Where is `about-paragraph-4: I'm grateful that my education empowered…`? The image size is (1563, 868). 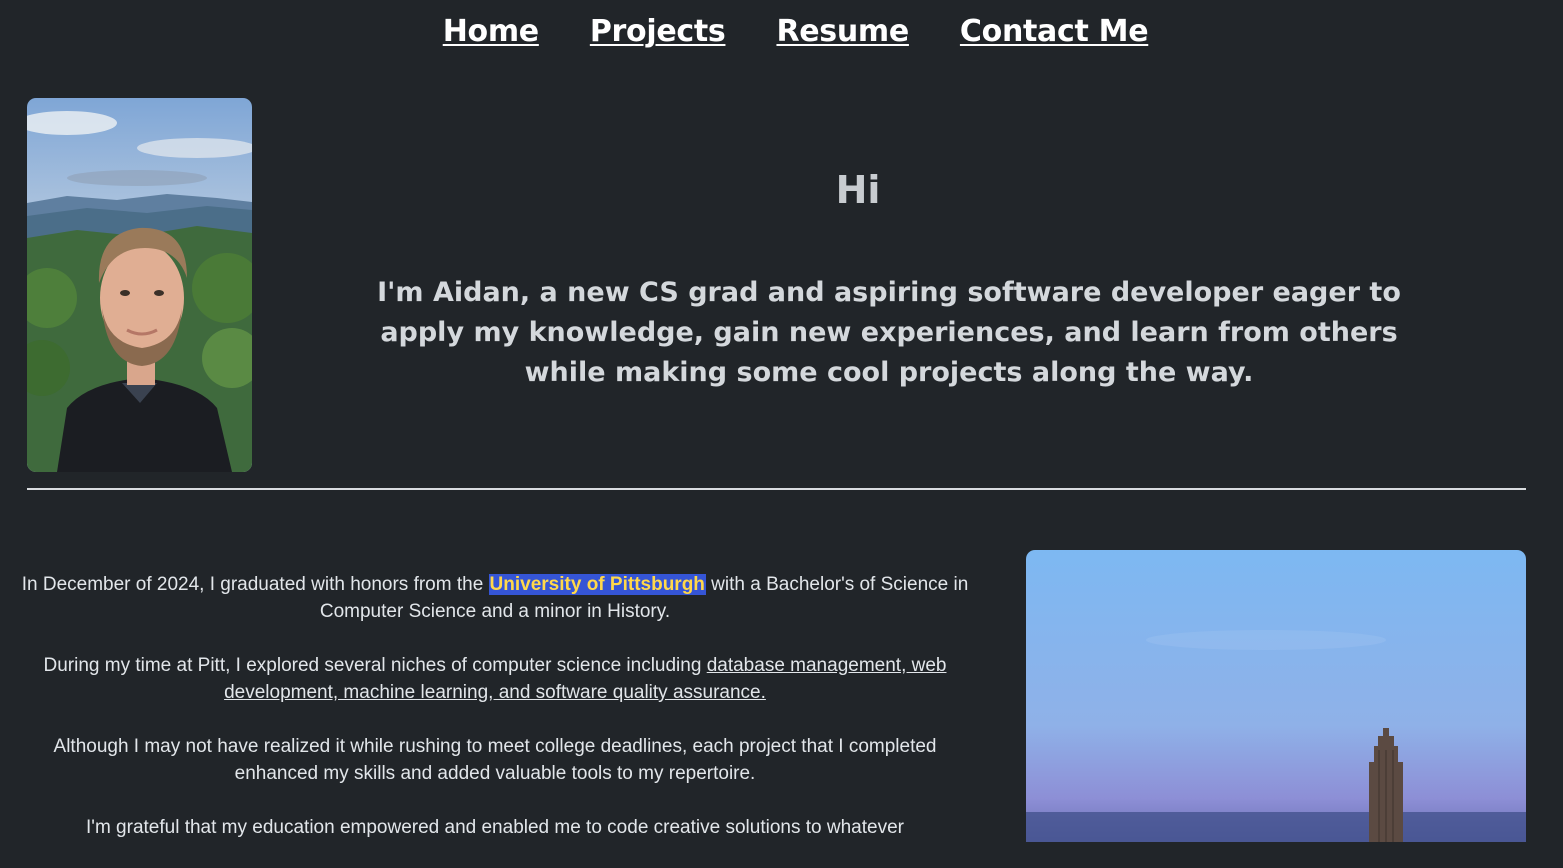
about-paragraph-4: I'm grateful that my education empowered… is located at coordinates (495, 827).